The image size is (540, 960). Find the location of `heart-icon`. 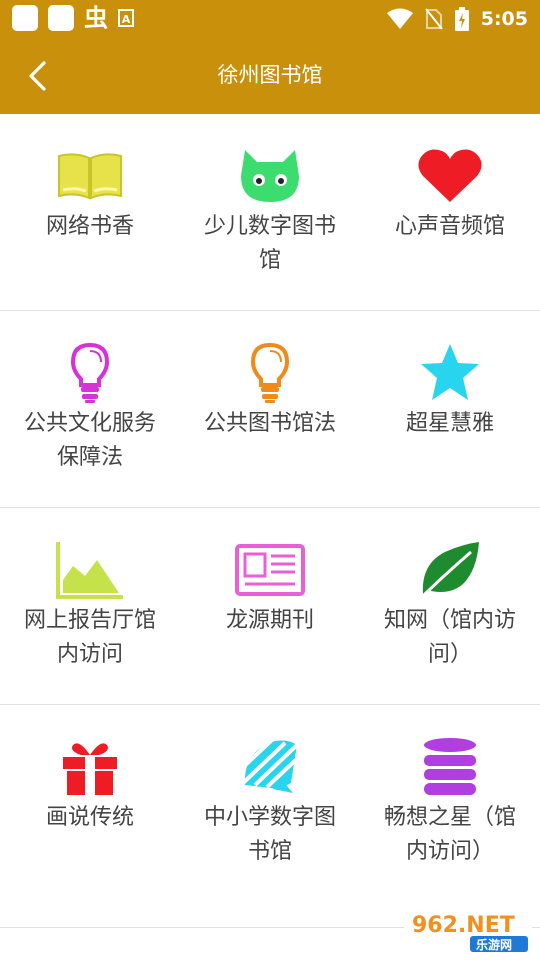

heart-icon is located at coordinates (450, 176).